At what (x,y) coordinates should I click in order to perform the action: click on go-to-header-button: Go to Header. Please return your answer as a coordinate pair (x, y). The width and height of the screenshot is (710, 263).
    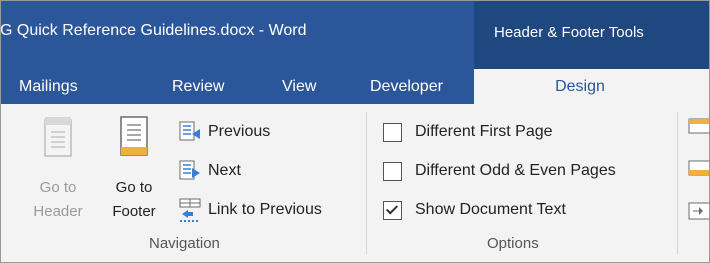
    Looking at the image, I should click on (58, 170).